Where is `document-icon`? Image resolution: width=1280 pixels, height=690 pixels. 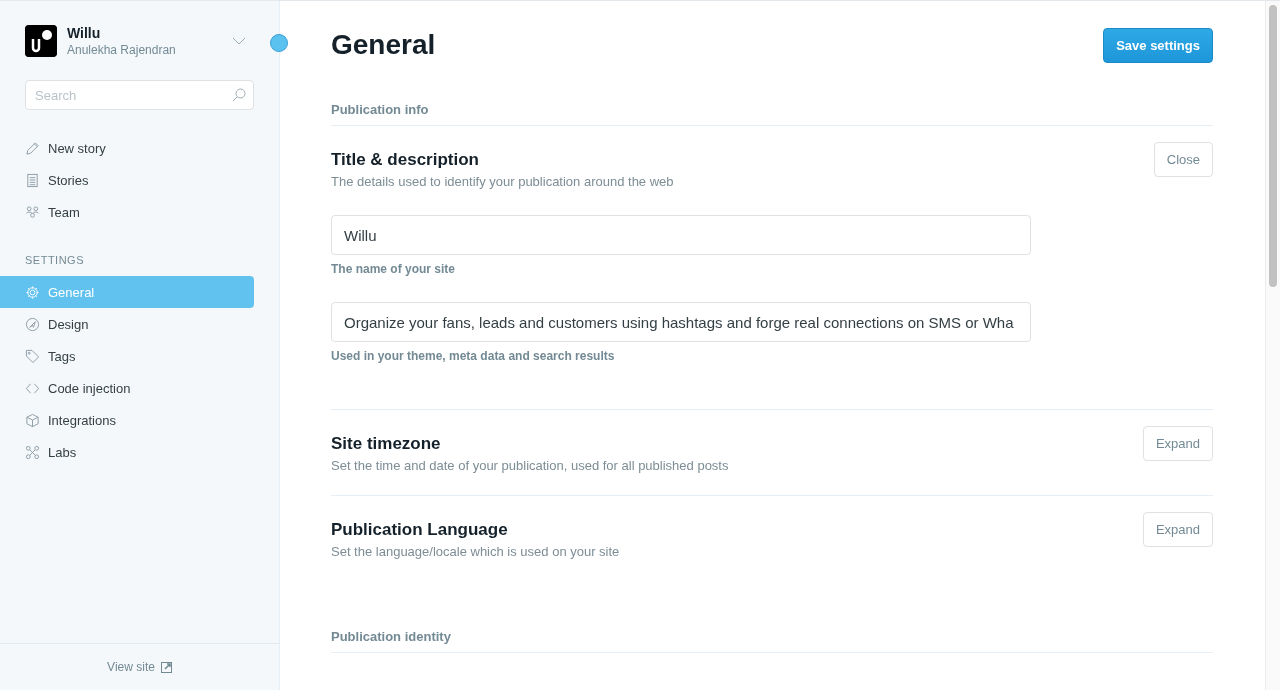
document-icon is located at coordinates (32, 180).